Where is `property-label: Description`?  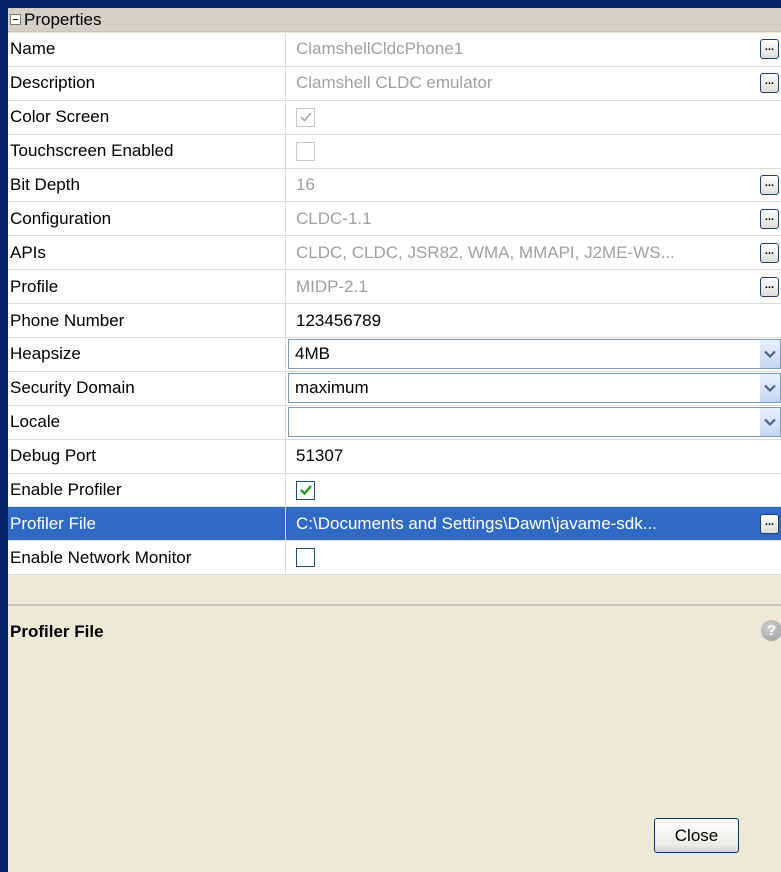
property-label: Description is located at coordinates (147, 83).